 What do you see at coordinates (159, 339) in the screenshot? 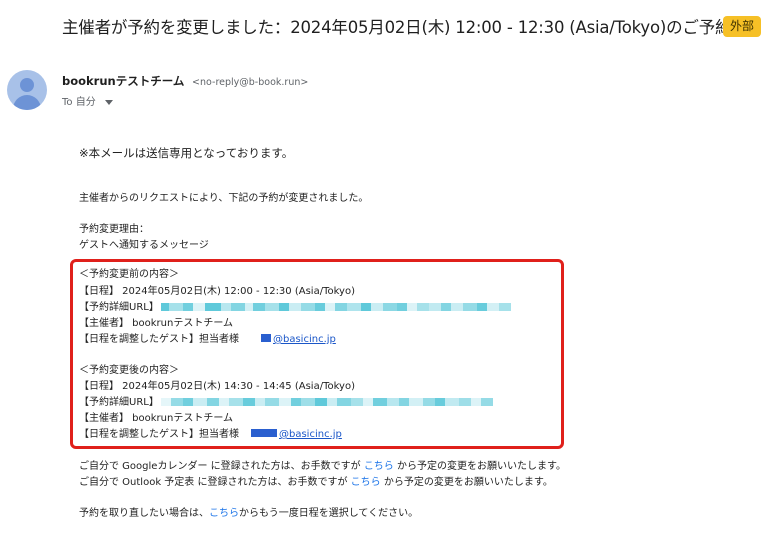
I see `before-guest-label: 【日程を調整したゲスト】担当者様` at bounding box center [159, 339].